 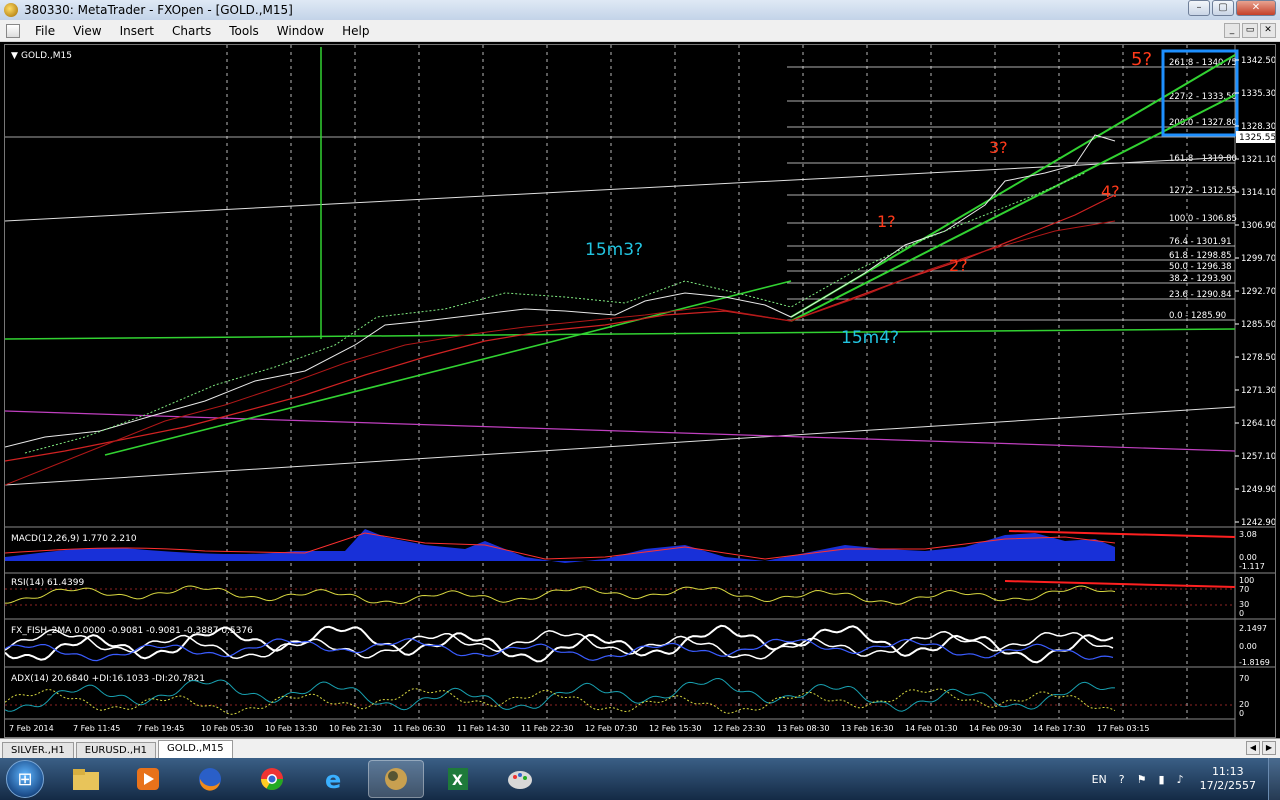 I want to click on fib-level-label: 76.4 - 1301.91, so click(x=1200, y=242).